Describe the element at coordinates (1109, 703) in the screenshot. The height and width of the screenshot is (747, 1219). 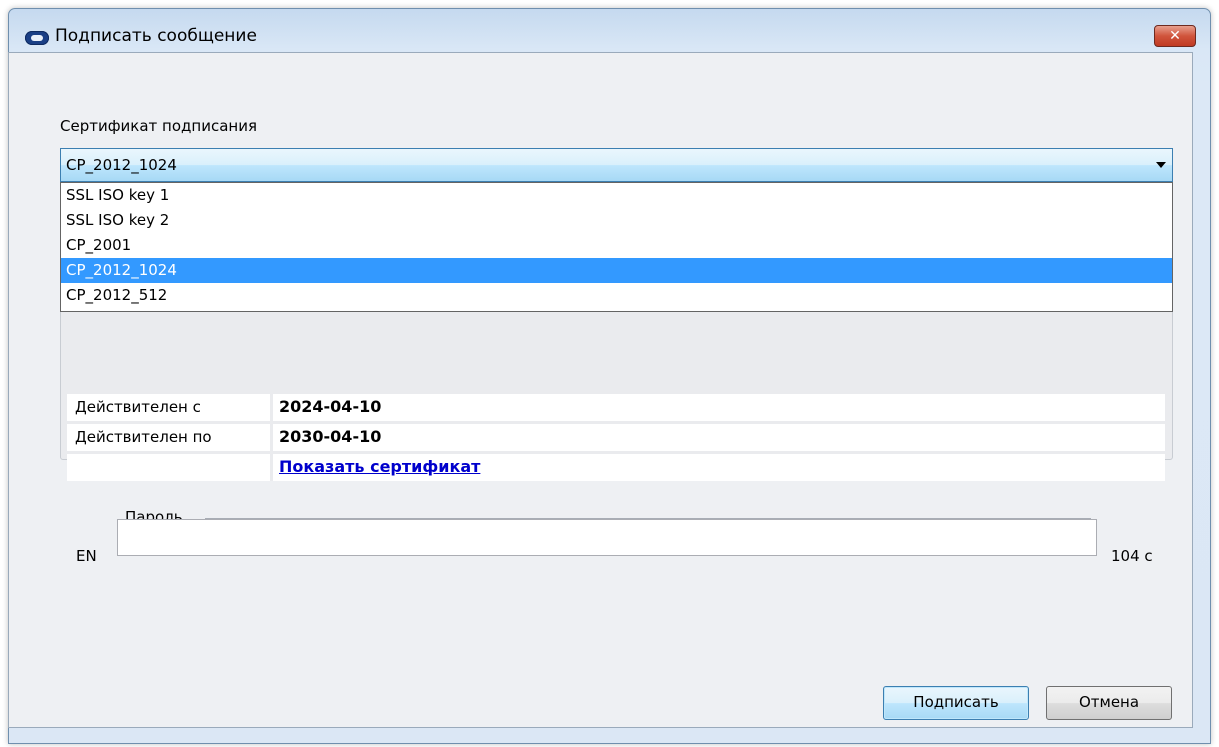
I see `cancel-button: Отмена` at that location.